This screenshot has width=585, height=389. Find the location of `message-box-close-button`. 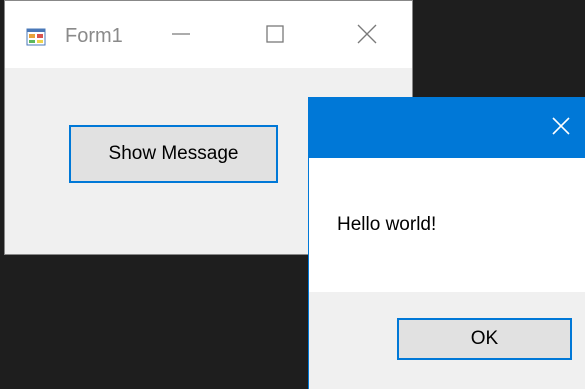

message-box-close-button is located at coordinates (561, 128).